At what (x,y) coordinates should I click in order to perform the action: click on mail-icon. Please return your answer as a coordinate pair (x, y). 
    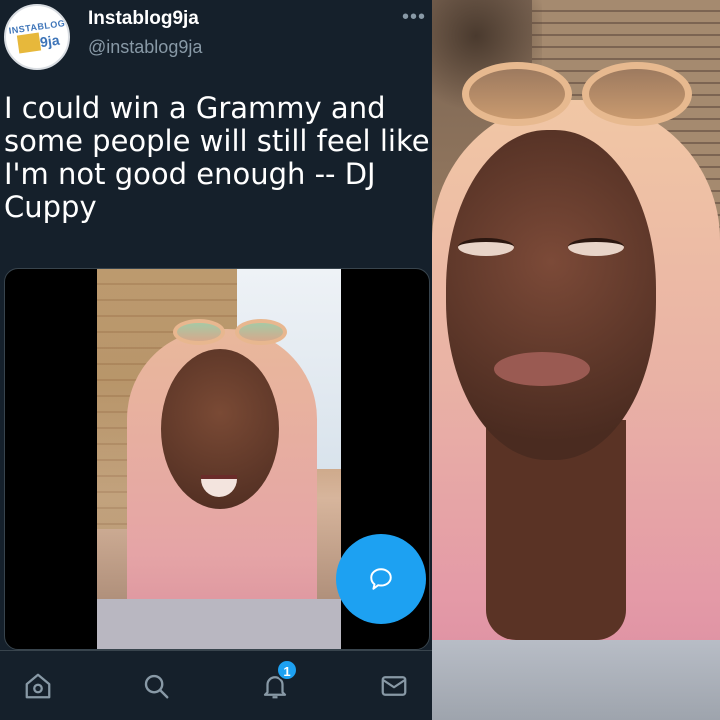
    Looking at the image, I should click on (394, 686).